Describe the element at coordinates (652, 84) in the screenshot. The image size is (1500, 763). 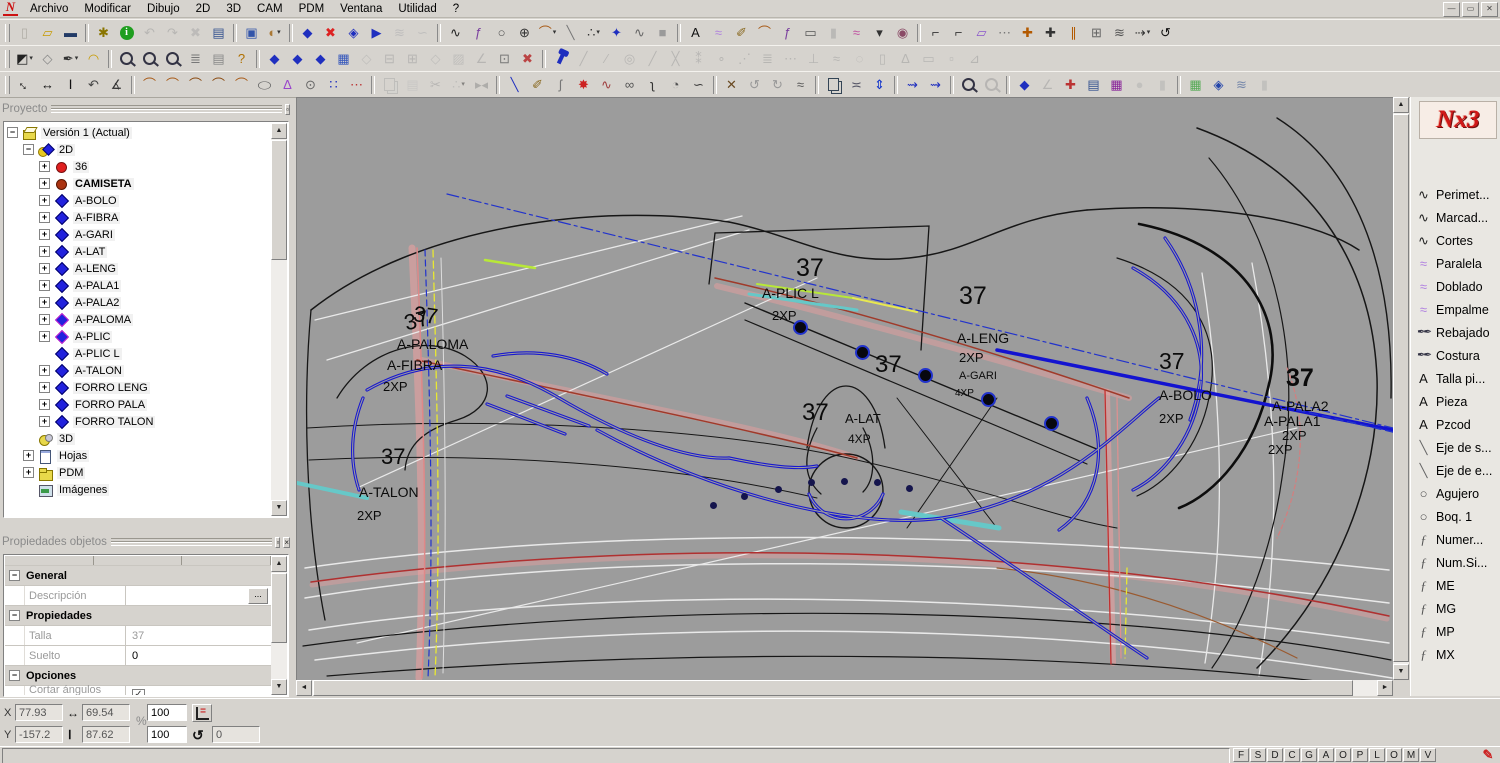
I see `steps-icon: ʅ` at that location.